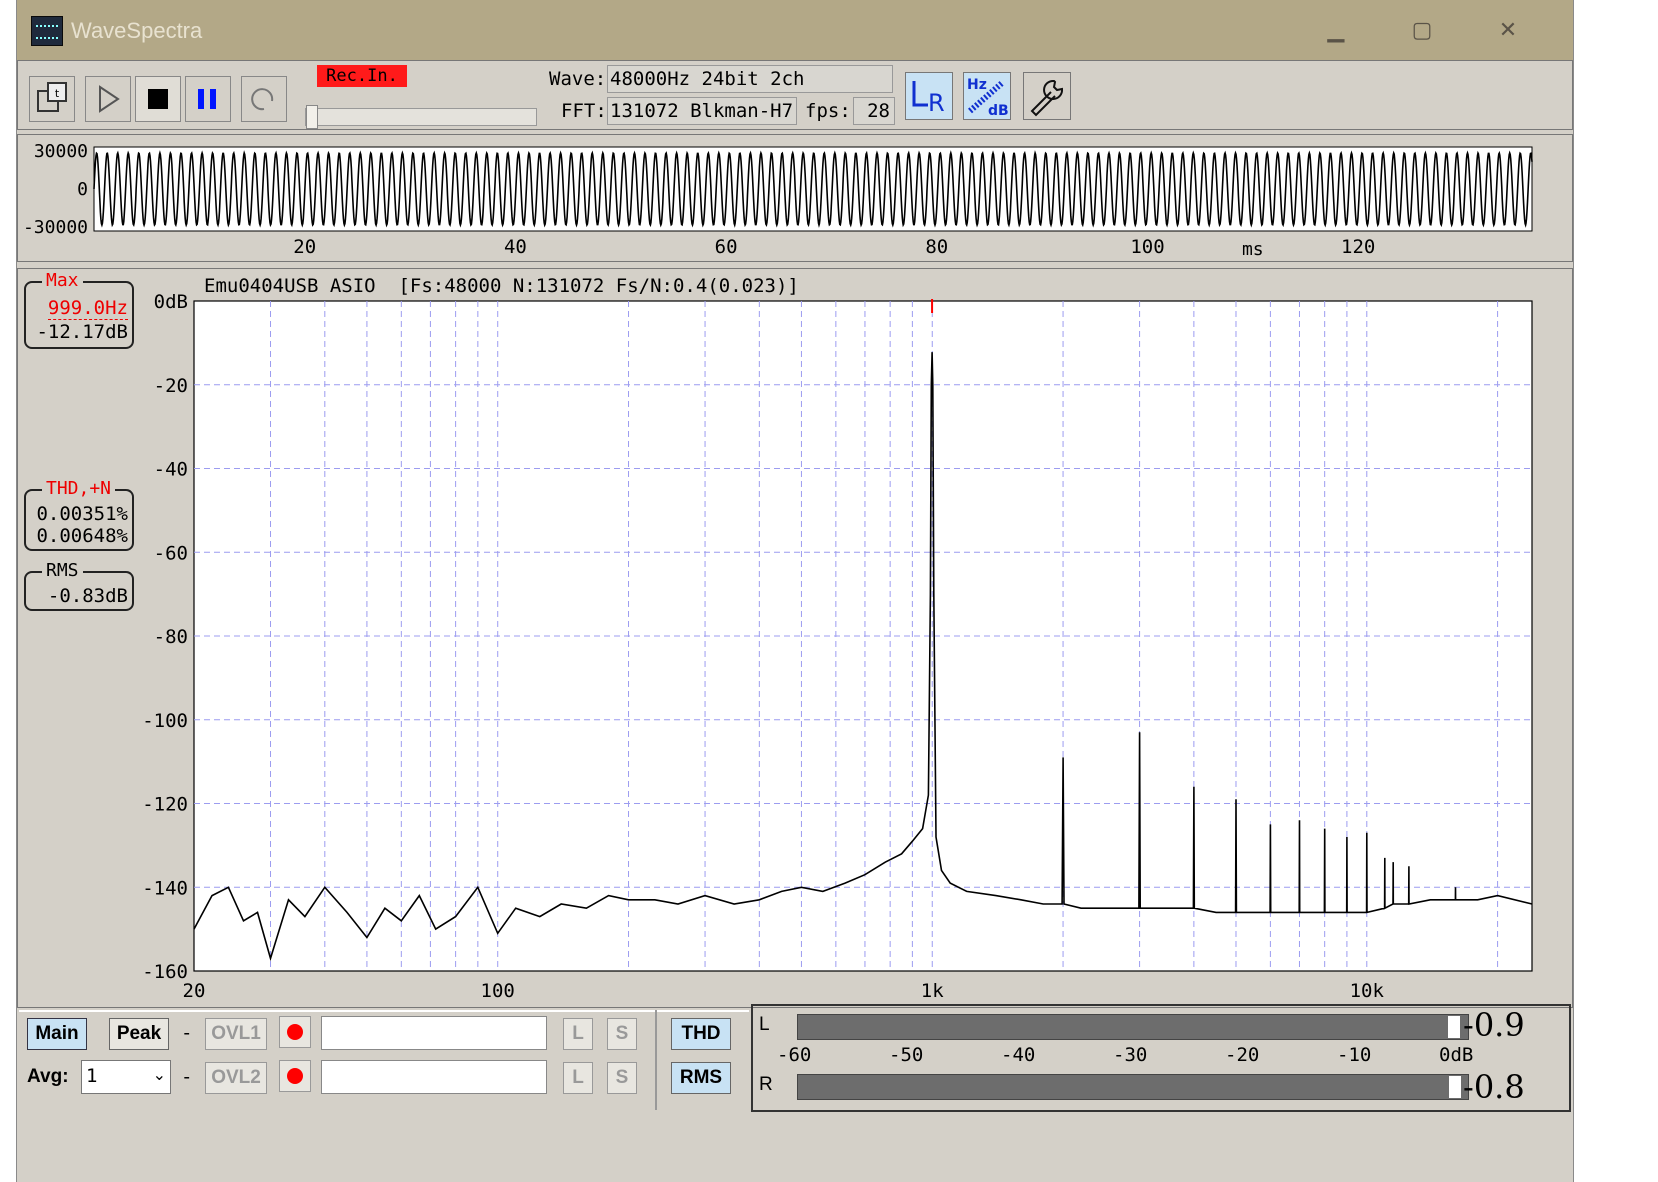 Image resolution: width=1658 pixels, height=1182 pixels. I want to click on fps-label: fps:, so click(828, 111).